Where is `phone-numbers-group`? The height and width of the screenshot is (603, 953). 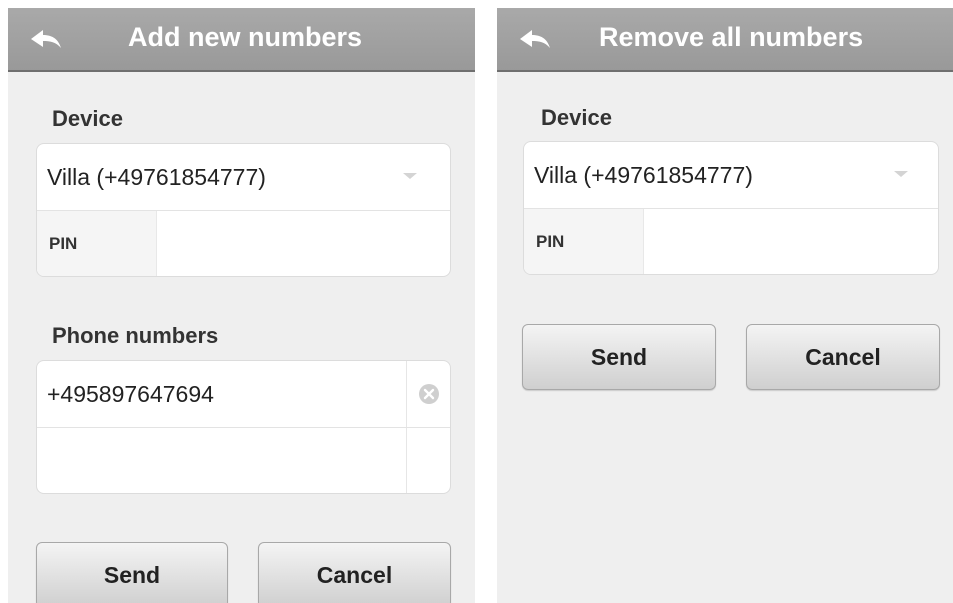 phone-numbers-group is located at coordinates (243, 427).